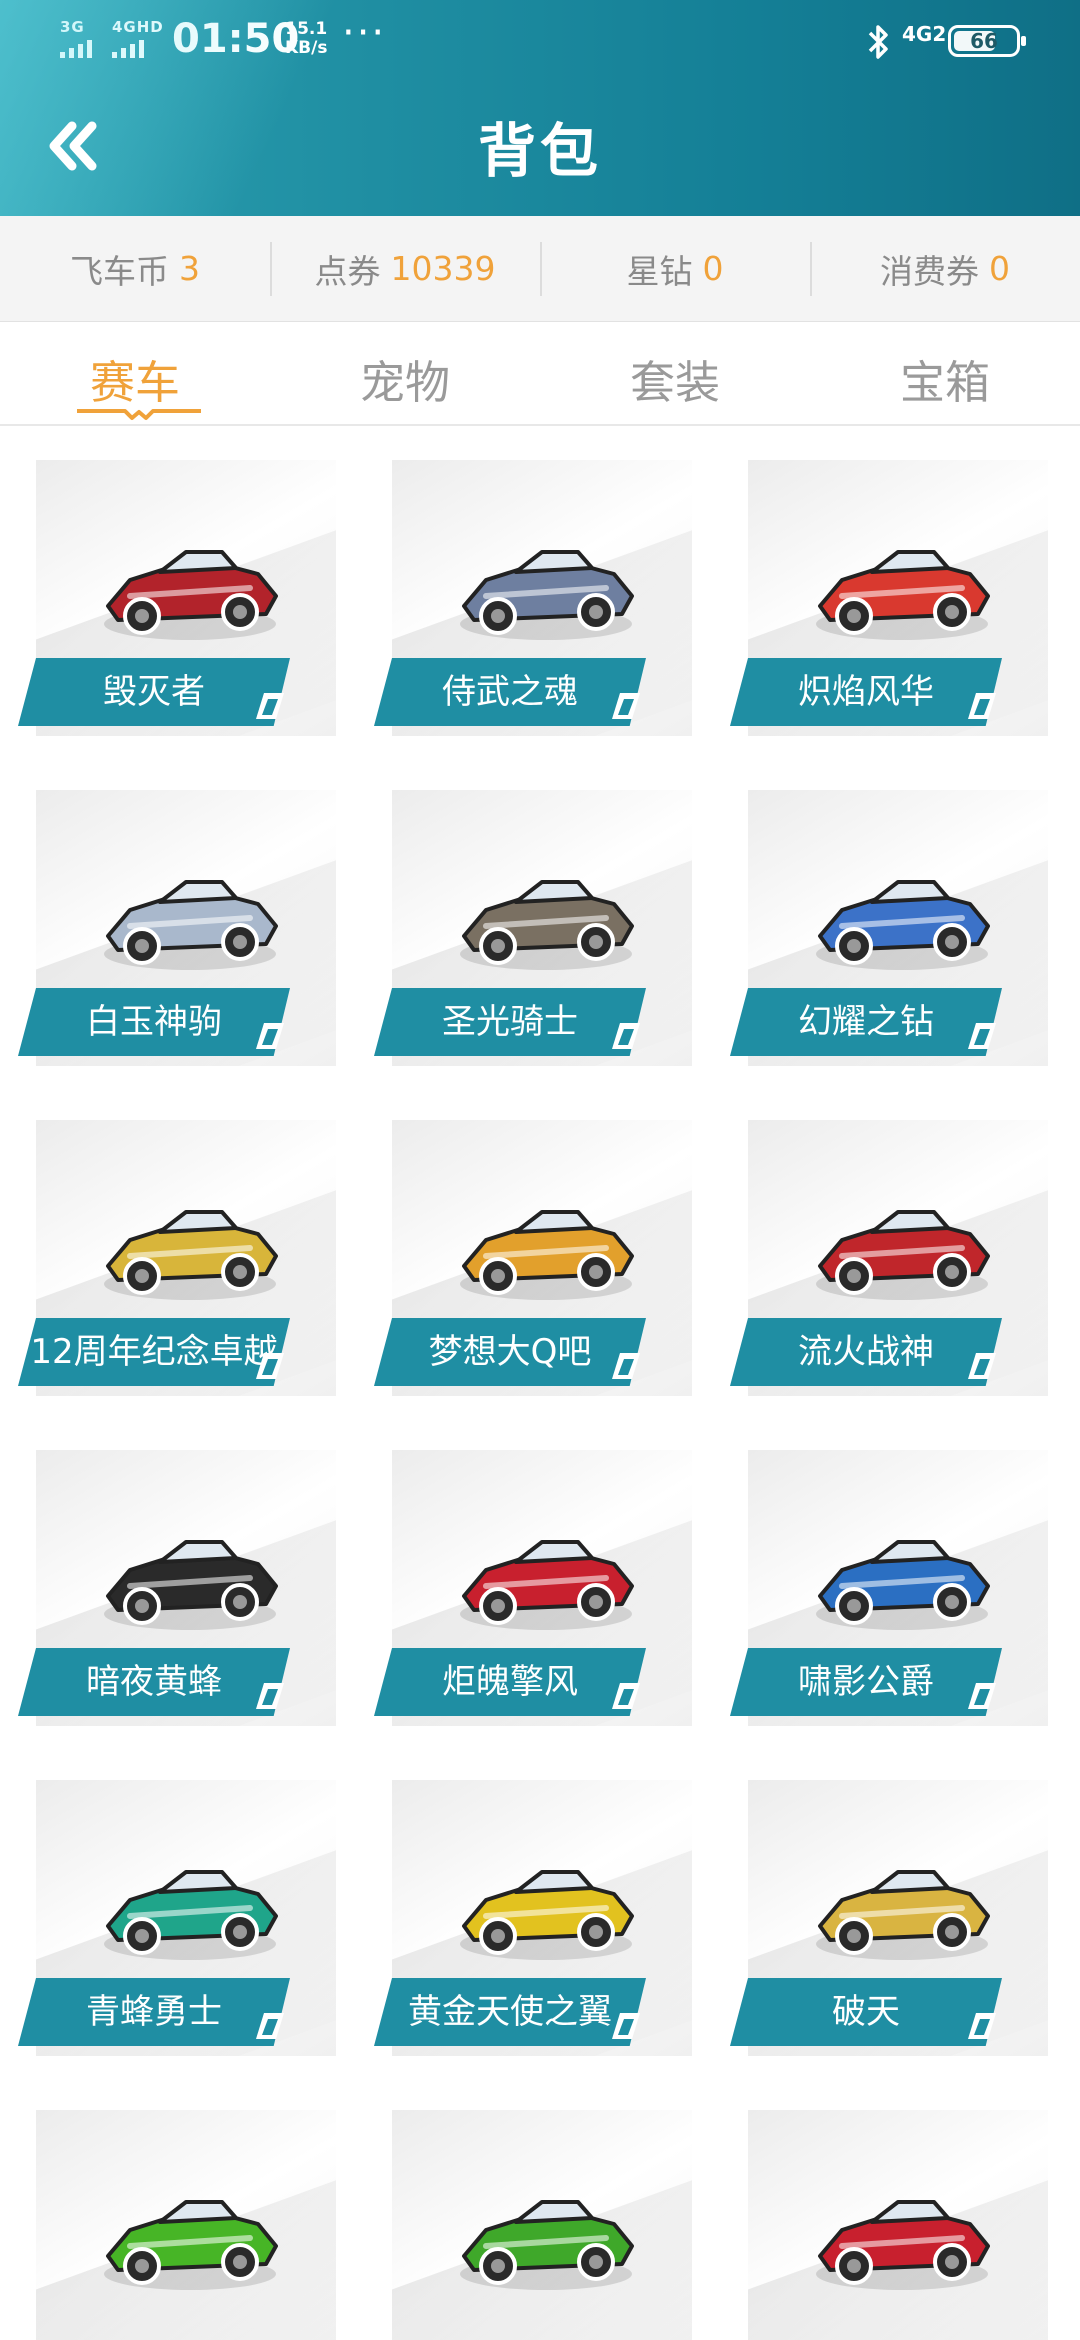 The width and height of the screenshot is (1080, 2340). Describe the element at coordinates (510, 1682) in the screenshot. I see `item-name: 炬魄擎风` at that location.